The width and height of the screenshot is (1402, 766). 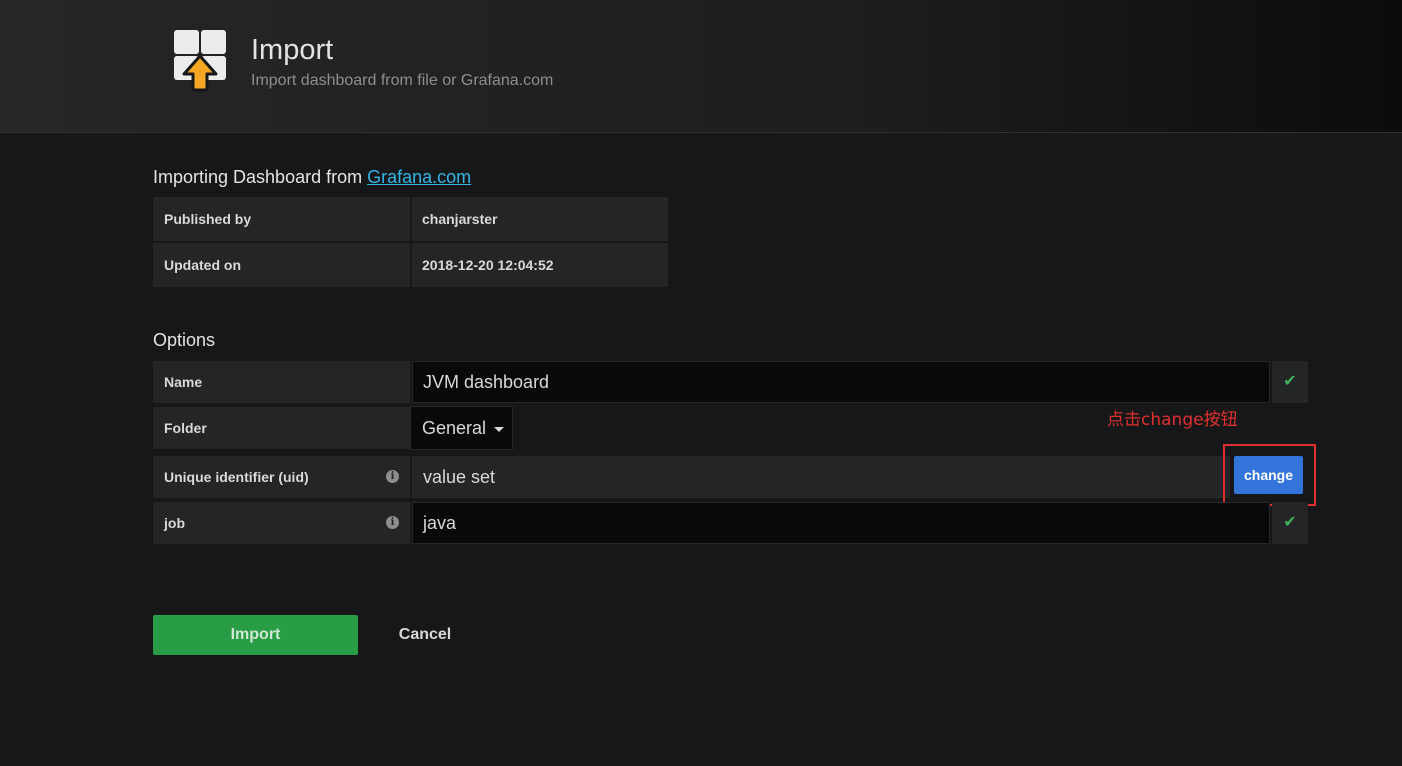 What do you see at coordinates (425, 635) in the screenshot?
I see `cancel-button: Cancel` at bounding box center [425, 635].